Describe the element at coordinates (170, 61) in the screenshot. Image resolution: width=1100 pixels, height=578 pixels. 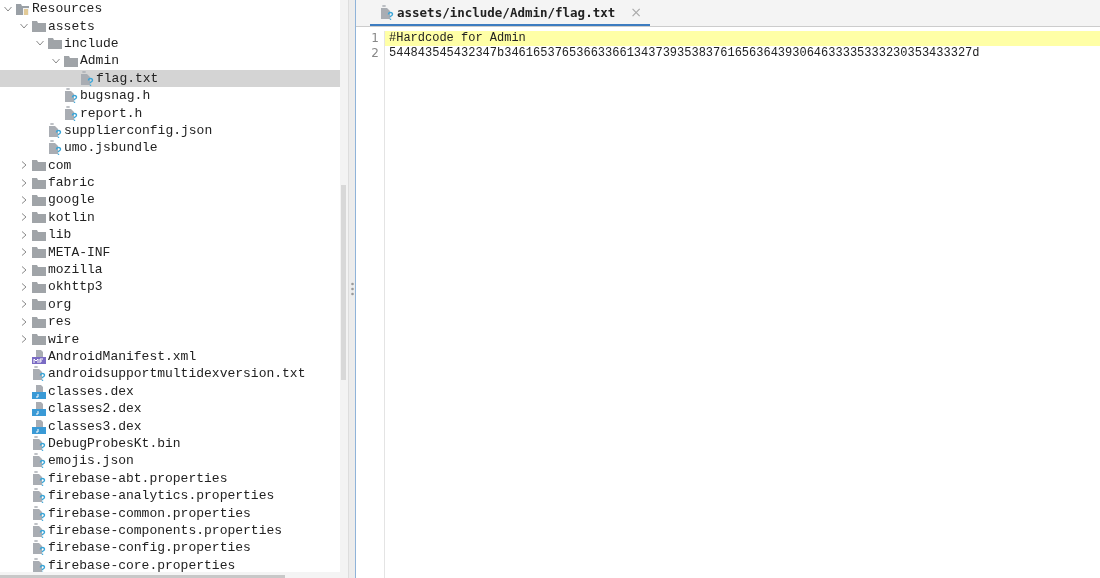
I see `tree-row: Admin` at that location.